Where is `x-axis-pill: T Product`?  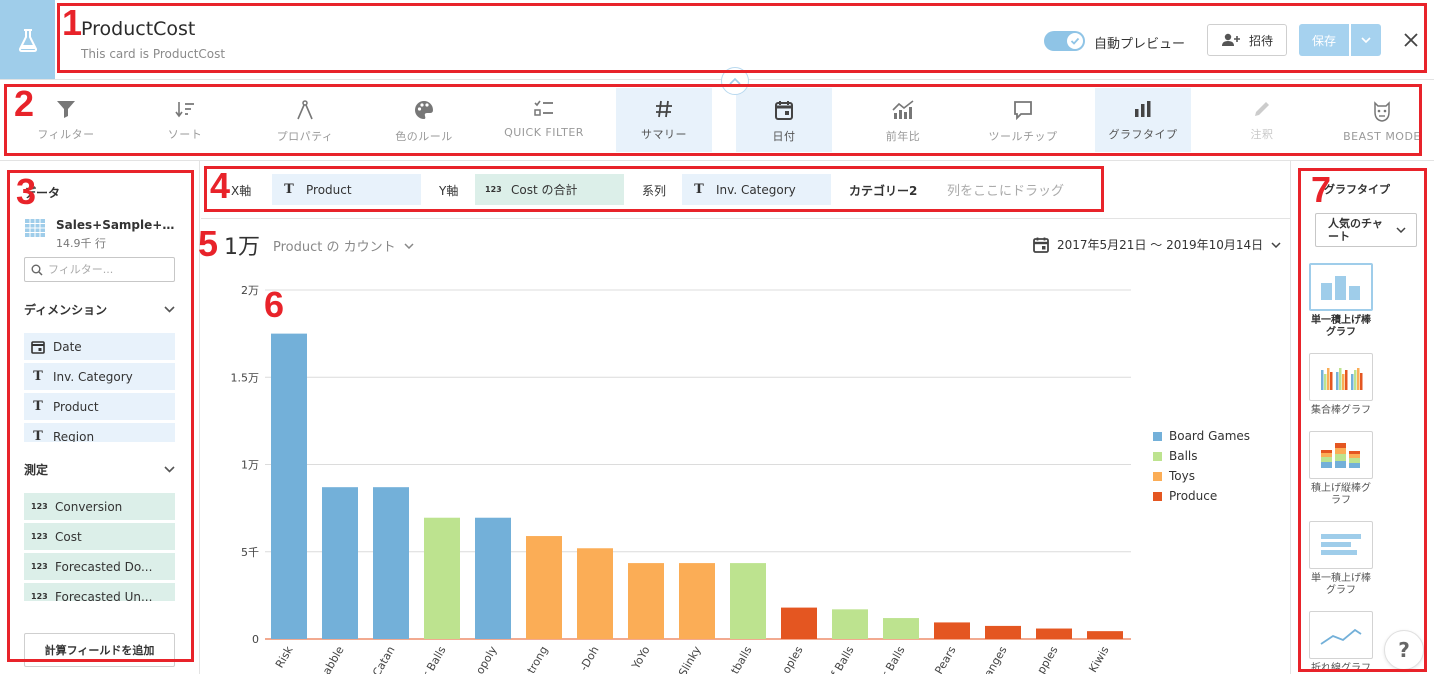 x-axis-pill: T Product is located at coordinates (346, 189).